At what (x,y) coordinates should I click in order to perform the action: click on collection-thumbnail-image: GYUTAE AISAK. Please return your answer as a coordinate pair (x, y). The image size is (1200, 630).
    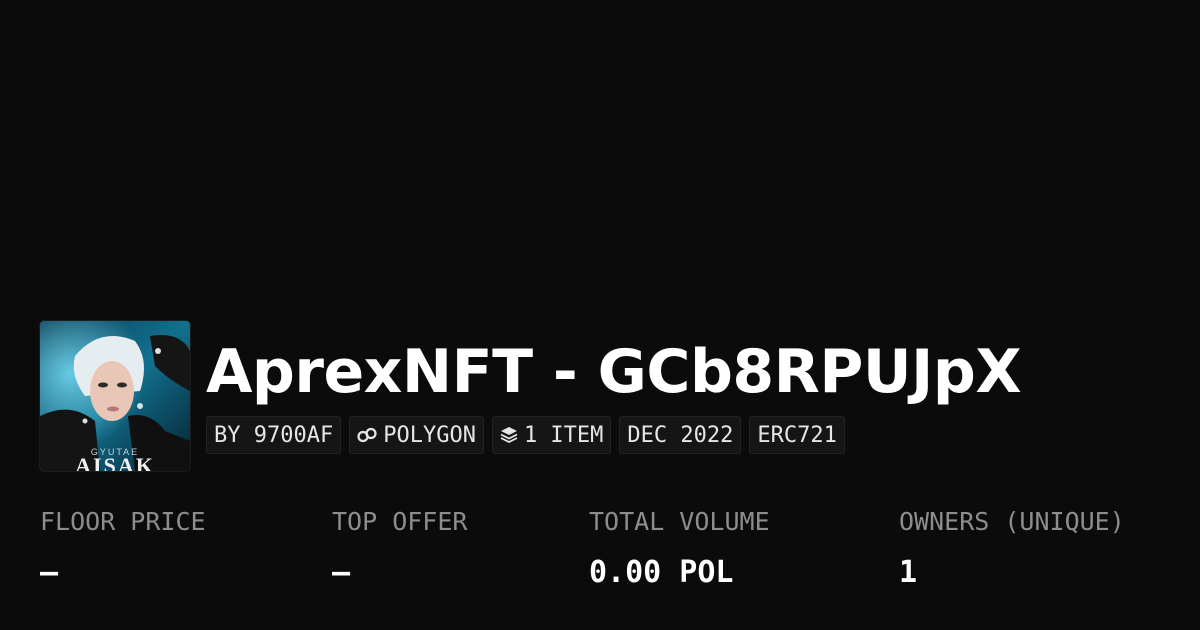
    Looking at the image, I should click on (115, 396).